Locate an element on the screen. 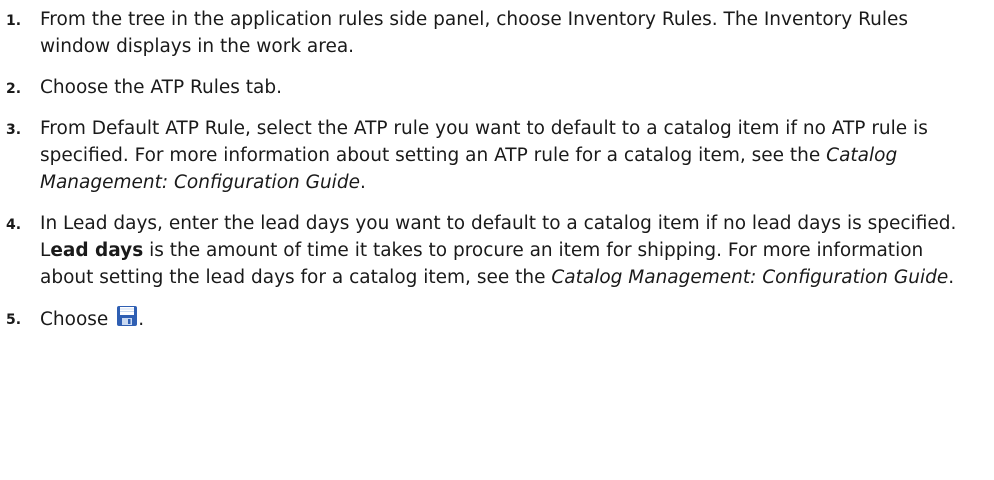 The height and width of the screenshot is (480, 994). step-number: 3. is located at coordinates (14, 130).